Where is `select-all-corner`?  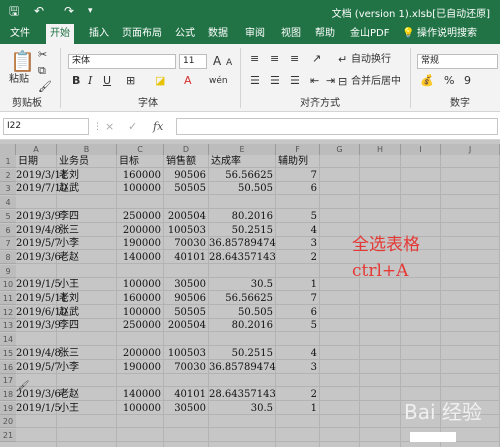 select-all-corner is located at coordinates (8, 149).